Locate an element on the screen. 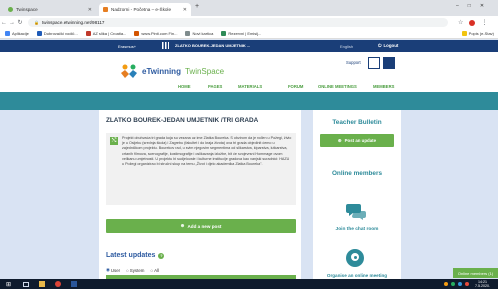 The image size is (498, 289). filter-all: ○ All is located at coordinates (154, 270).